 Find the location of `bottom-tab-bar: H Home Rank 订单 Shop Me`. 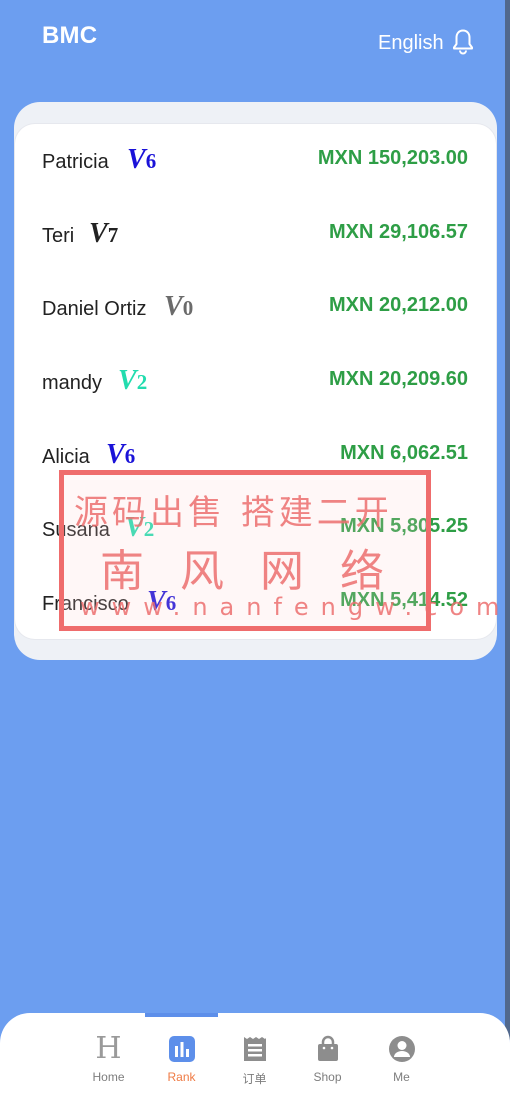

bottom-tab-bar: H Home Rank 订单 Shop Me is located at coordinates (255, 1059).